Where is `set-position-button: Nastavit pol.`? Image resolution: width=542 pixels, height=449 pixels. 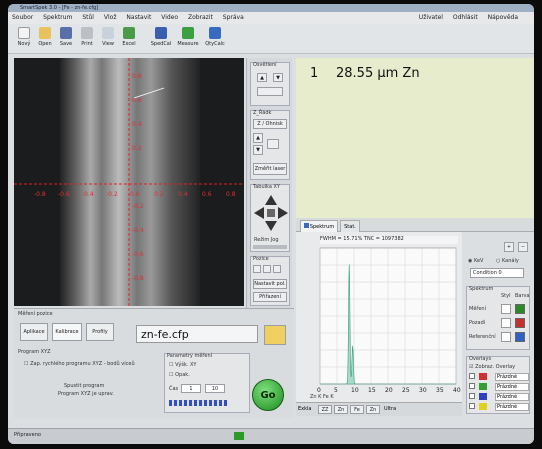
set-position-button: Nastavit pol. is located at coordinates (270, 284).